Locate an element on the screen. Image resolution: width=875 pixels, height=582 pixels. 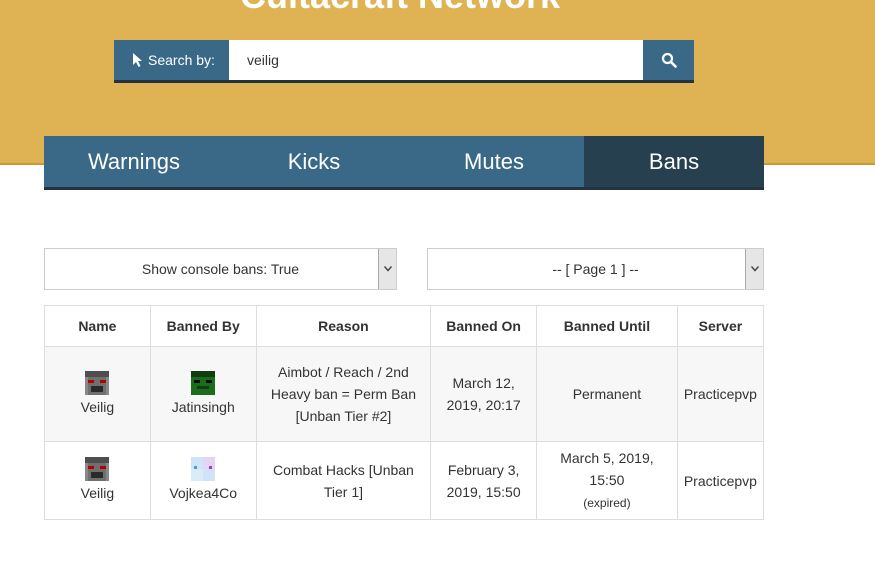
search-bar: Search by: is located at coordinates (404, 61).